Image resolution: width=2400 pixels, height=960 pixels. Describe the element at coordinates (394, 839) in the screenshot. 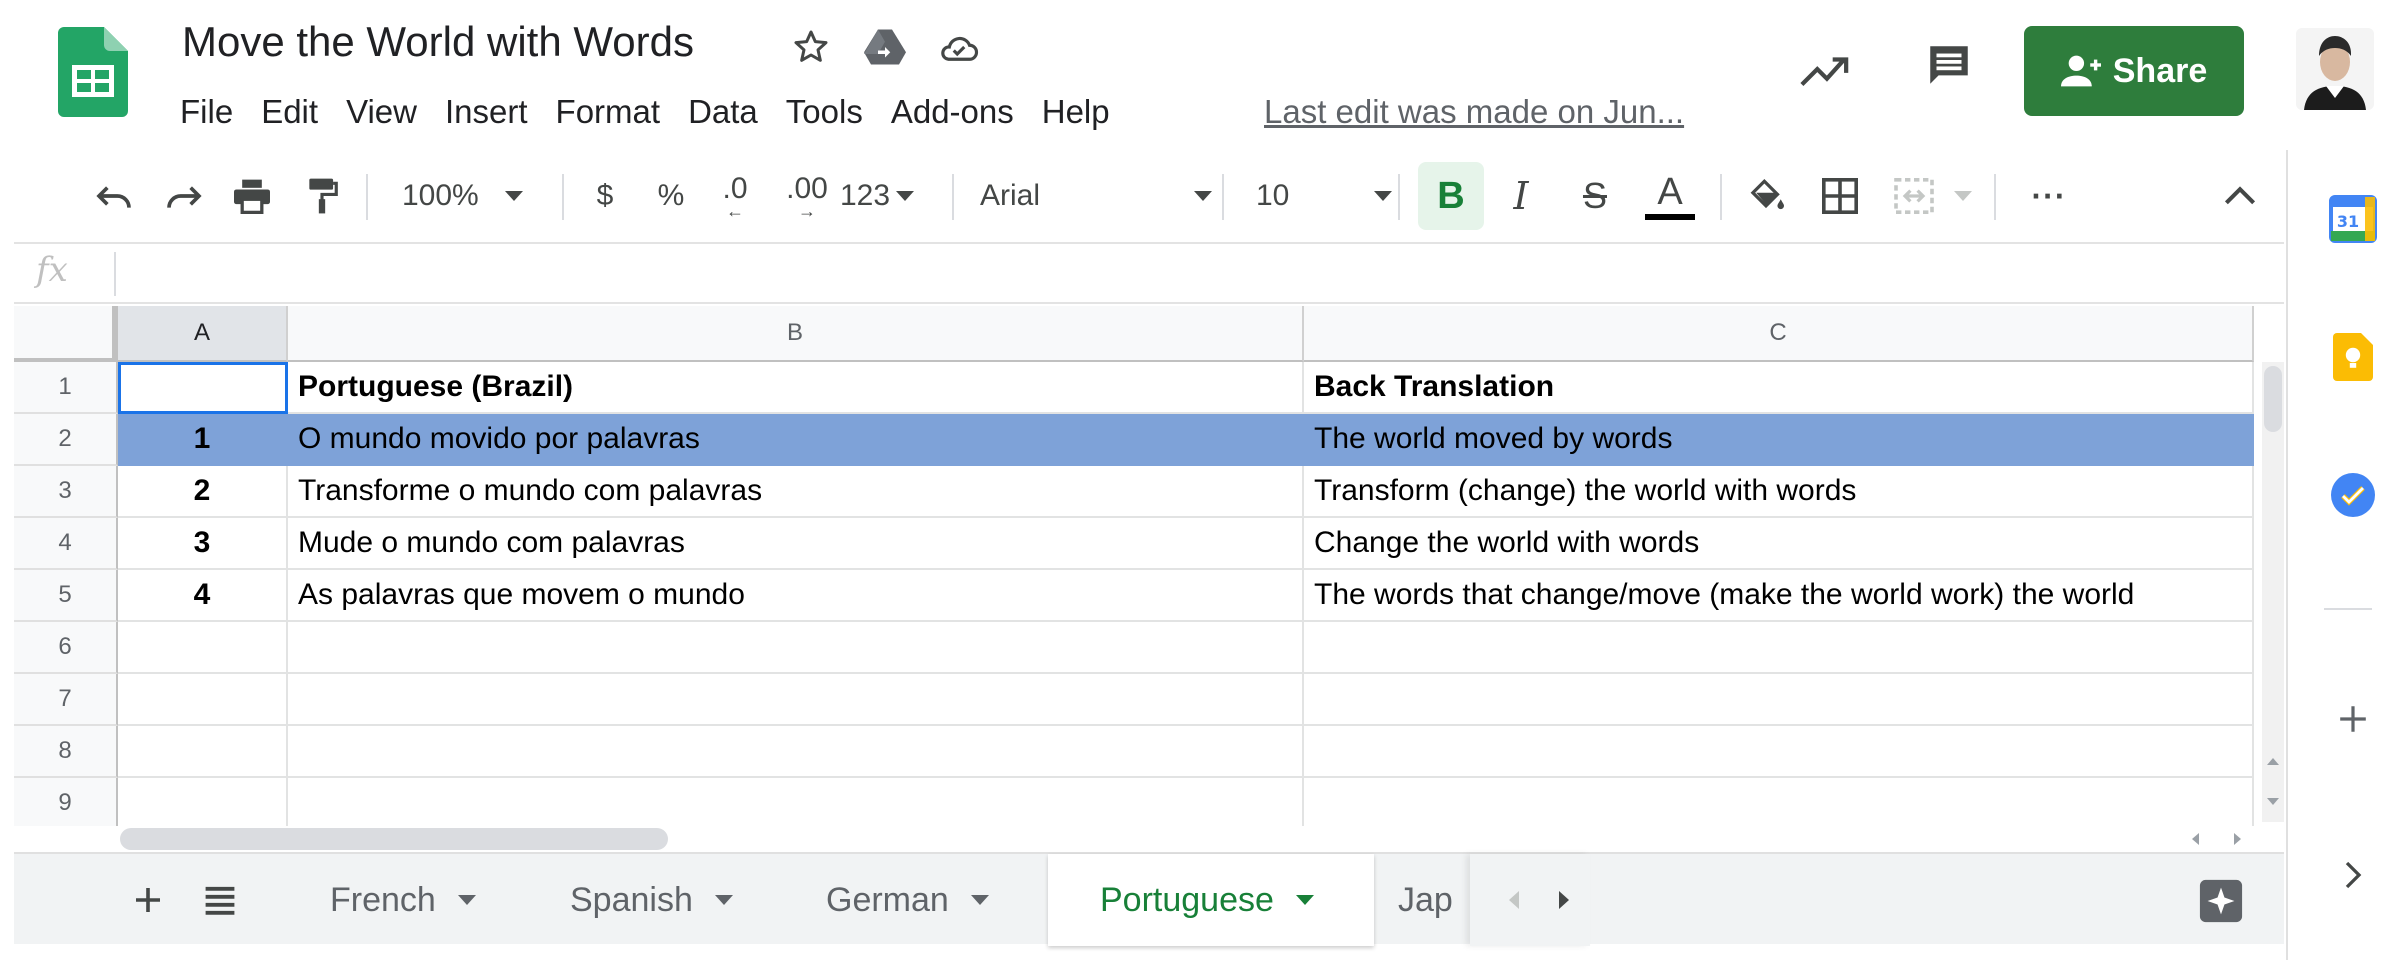

I see `horizontal-scroll-thumb` at that location.